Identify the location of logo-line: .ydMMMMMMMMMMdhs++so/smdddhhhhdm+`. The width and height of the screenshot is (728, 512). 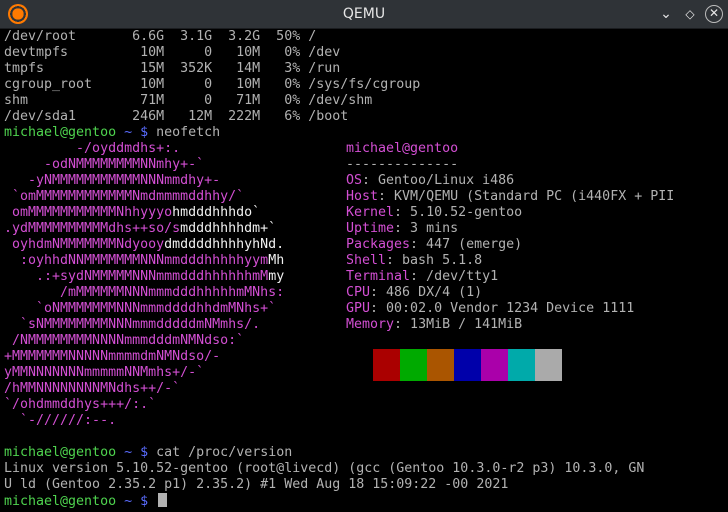
(140, 228).